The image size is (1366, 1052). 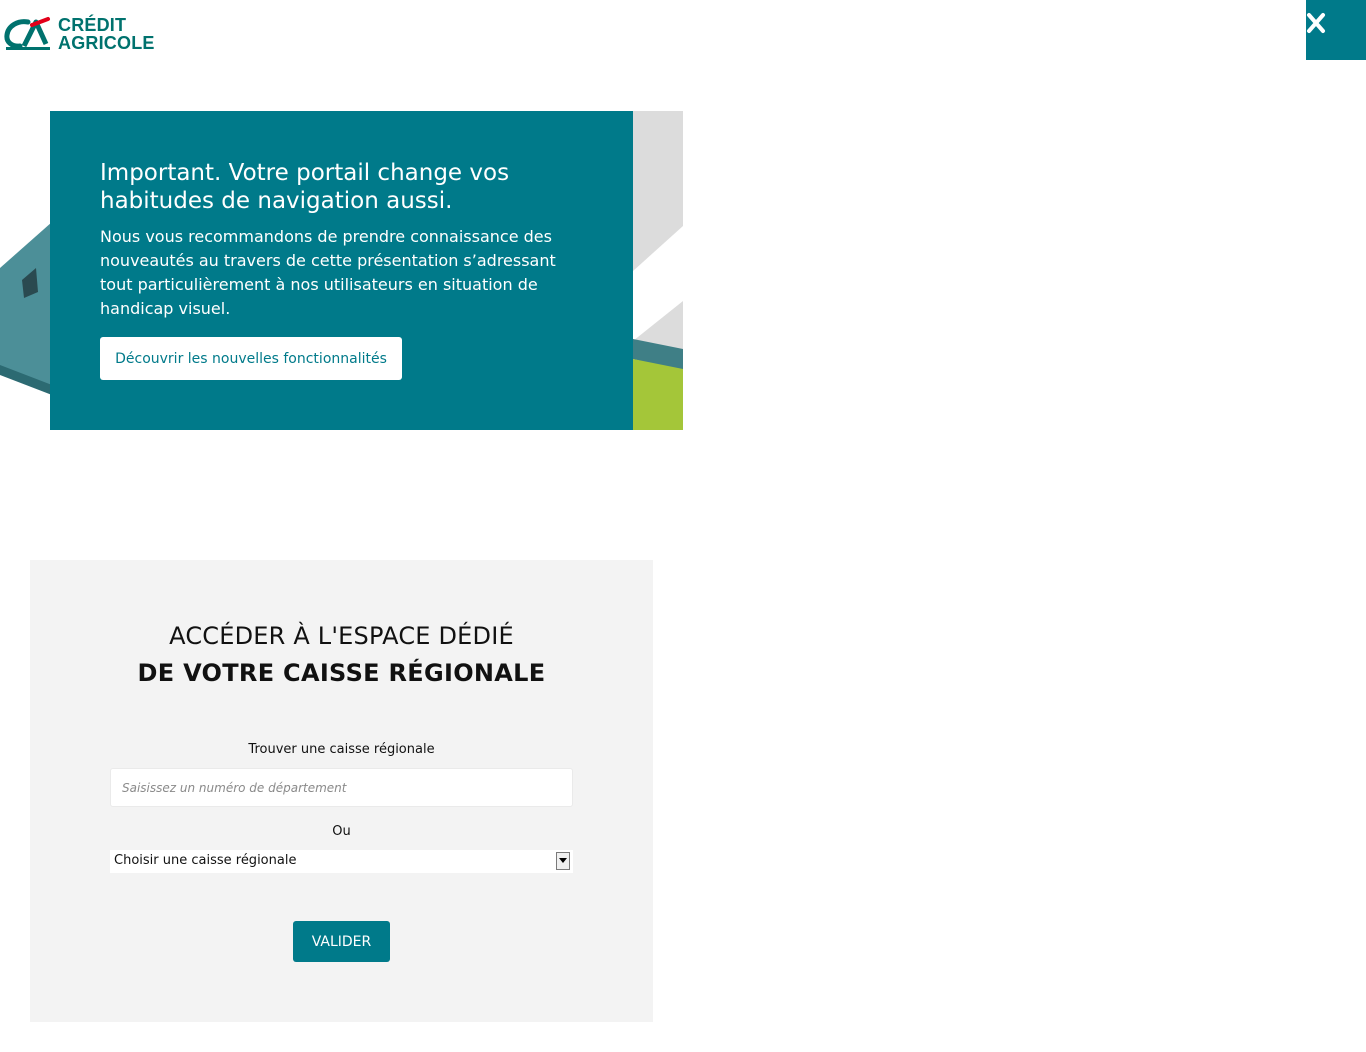 I want to click on region-title-line1: ACCÉDER À L'ESPACE DÉDIÉ, so click(x=341, y=636).